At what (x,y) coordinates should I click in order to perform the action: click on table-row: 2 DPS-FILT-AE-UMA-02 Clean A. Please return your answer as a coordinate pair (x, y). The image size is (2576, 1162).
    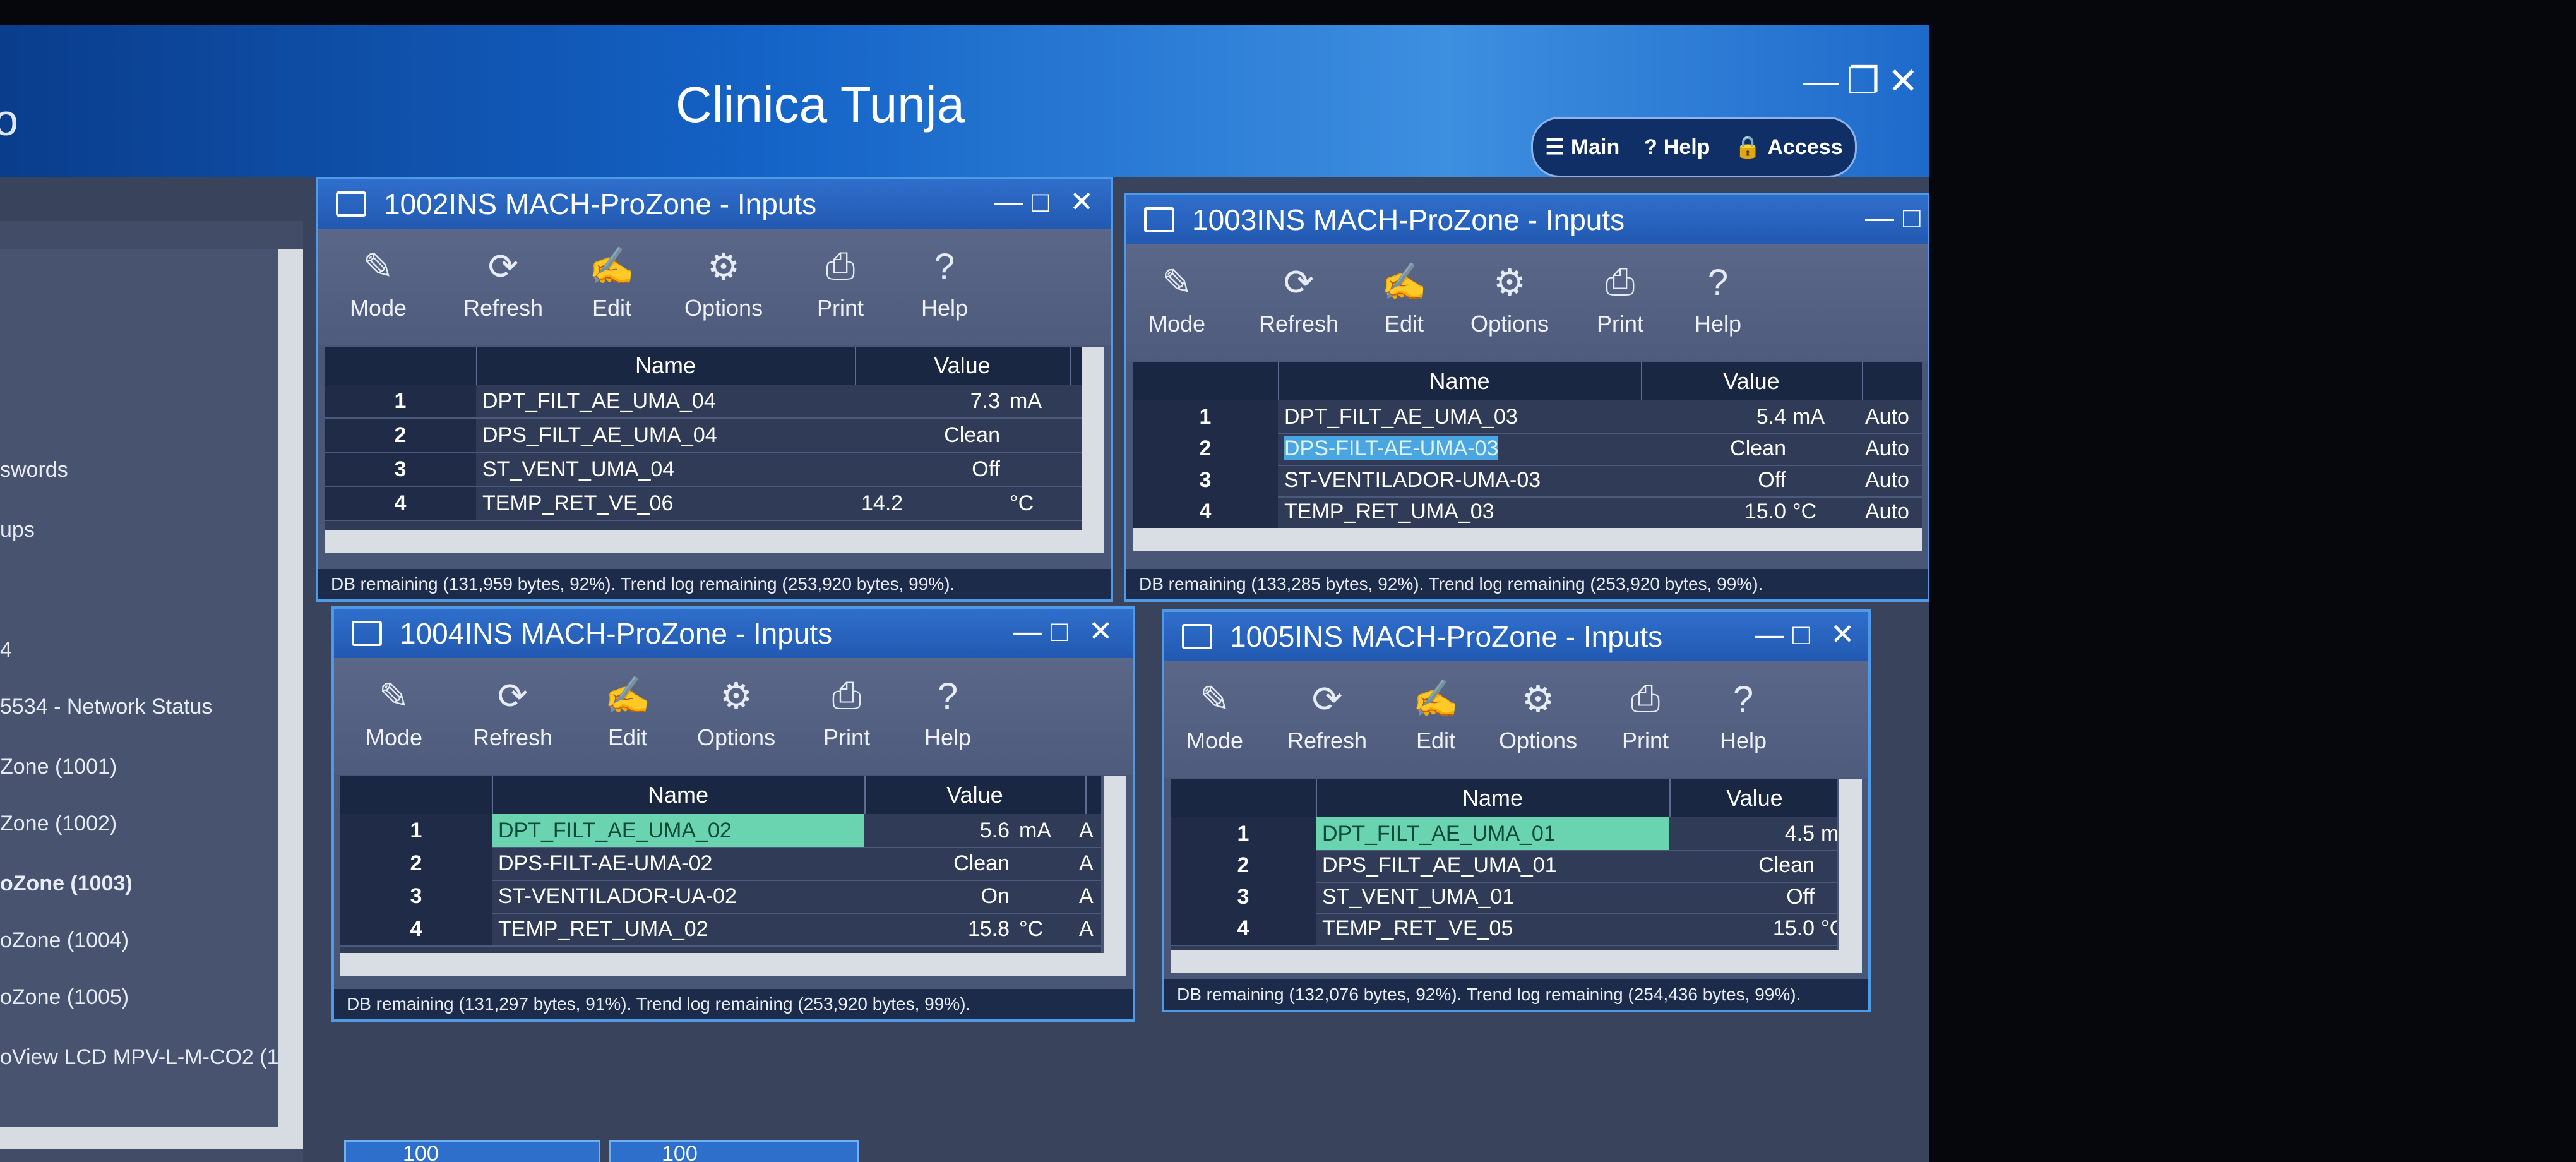
    Looking at the image, I should click on (720, 864).